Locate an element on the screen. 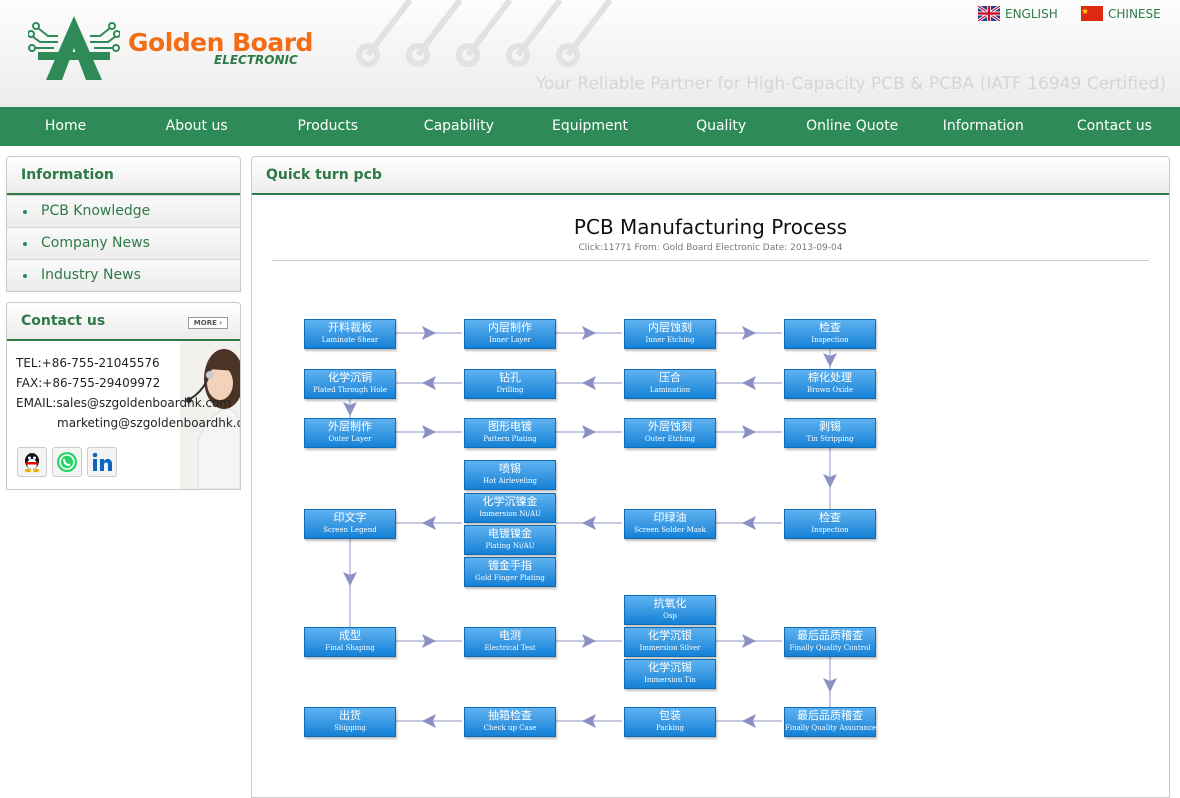  whatsapp-icon is located at coordinates (67, 462).